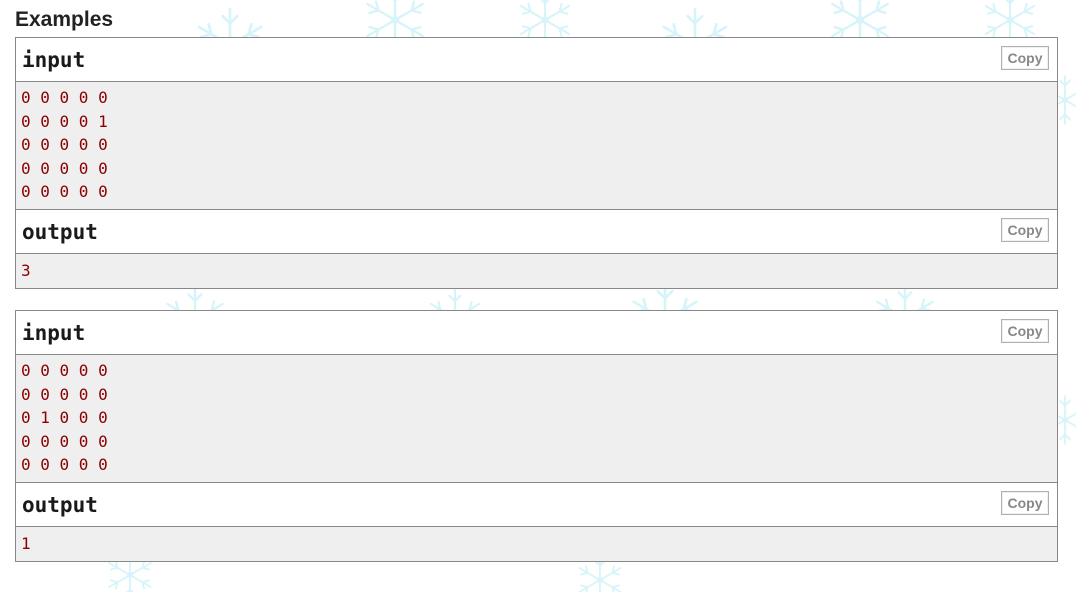 The image size is (1076, 592). What do you see at coordinates (26, 270) in the screenshot?
I see `output-line: 3` at bounding box center [26, 270].